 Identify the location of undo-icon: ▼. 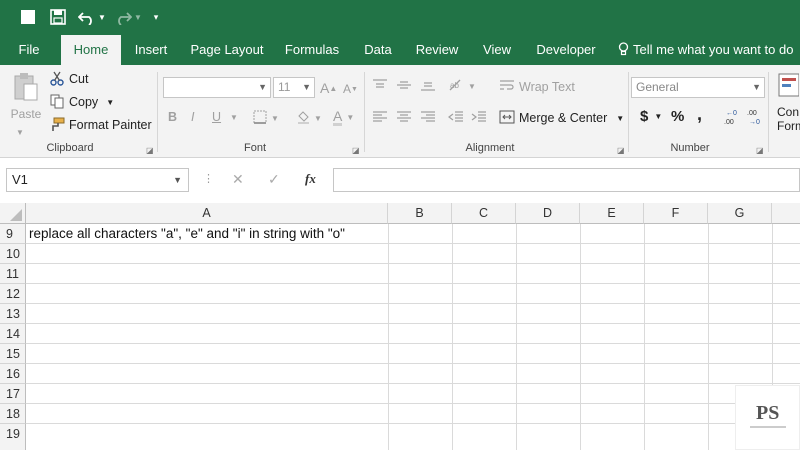
(92, 17).